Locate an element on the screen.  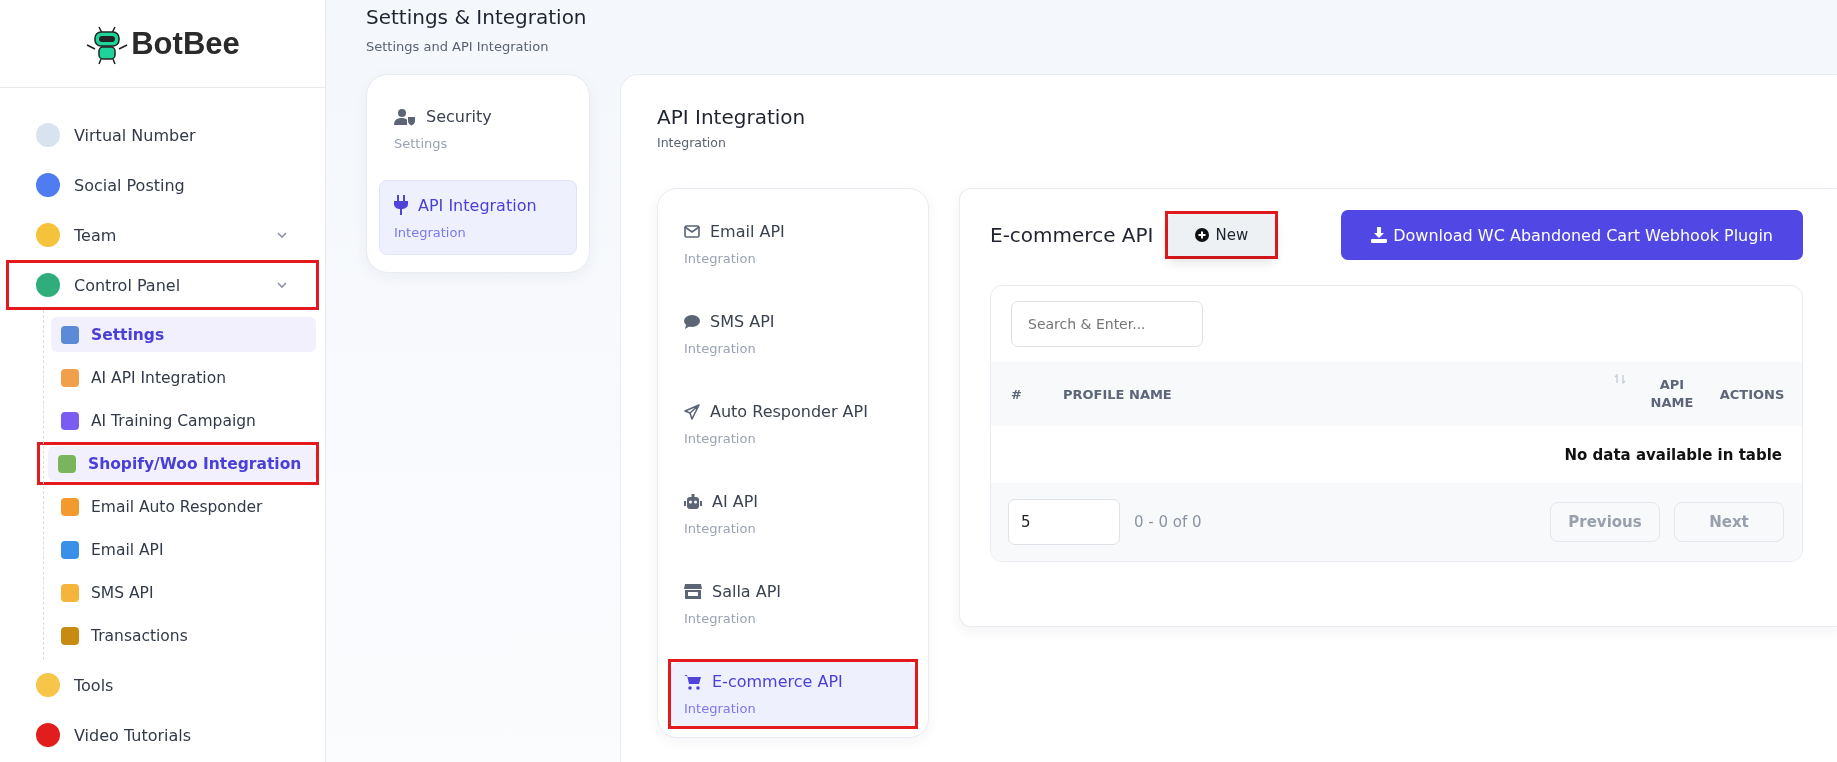
download-icon is located at coordinates (1379, 235).